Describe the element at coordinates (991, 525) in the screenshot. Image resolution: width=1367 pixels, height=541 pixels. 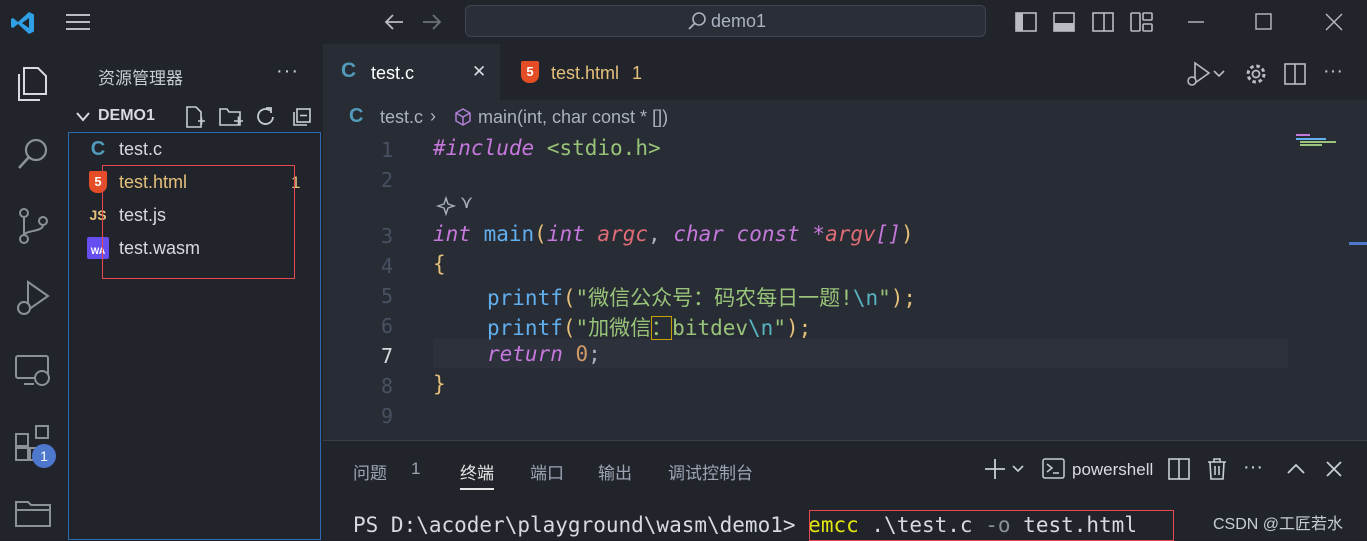
I see `command-highlight-box` at that location.